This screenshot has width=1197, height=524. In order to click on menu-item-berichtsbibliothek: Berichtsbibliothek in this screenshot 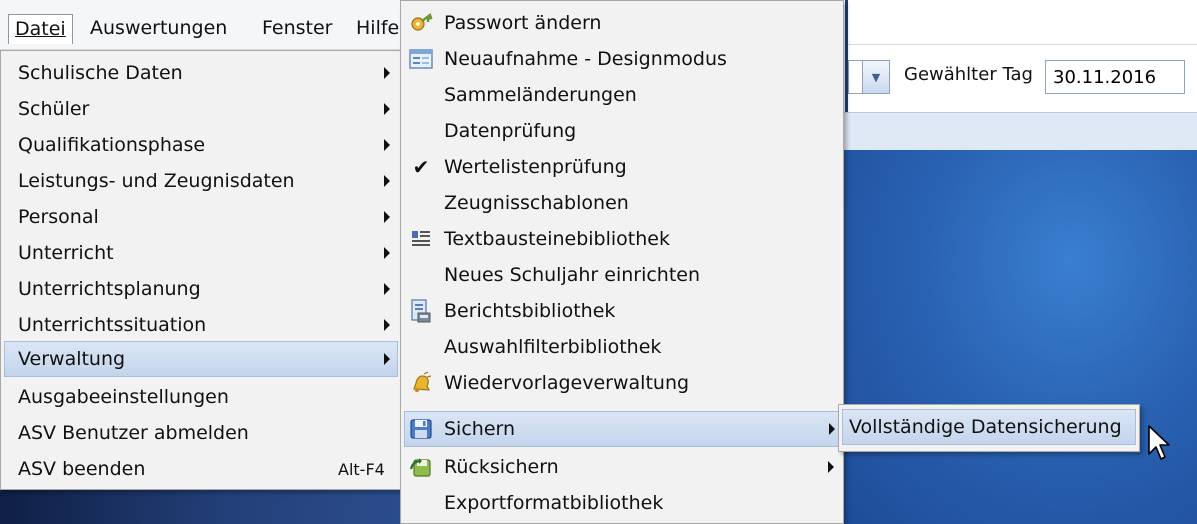, I will do `click(622, 311)`.